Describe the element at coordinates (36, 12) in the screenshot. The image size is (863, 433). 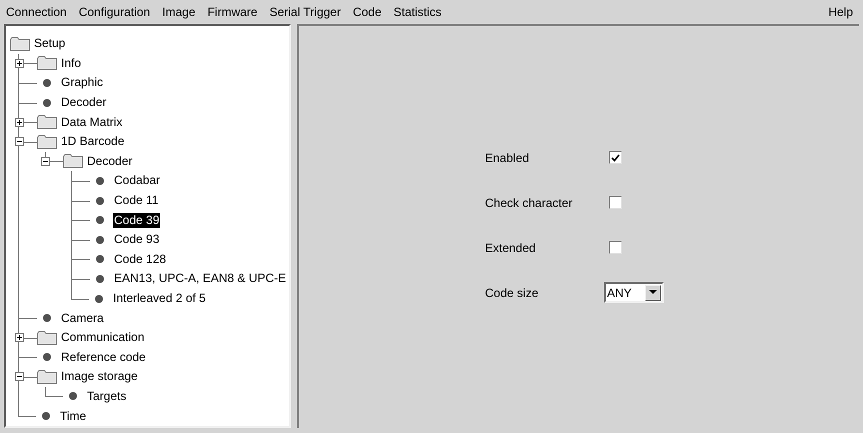
I see `menu-item: Connection` at that location.